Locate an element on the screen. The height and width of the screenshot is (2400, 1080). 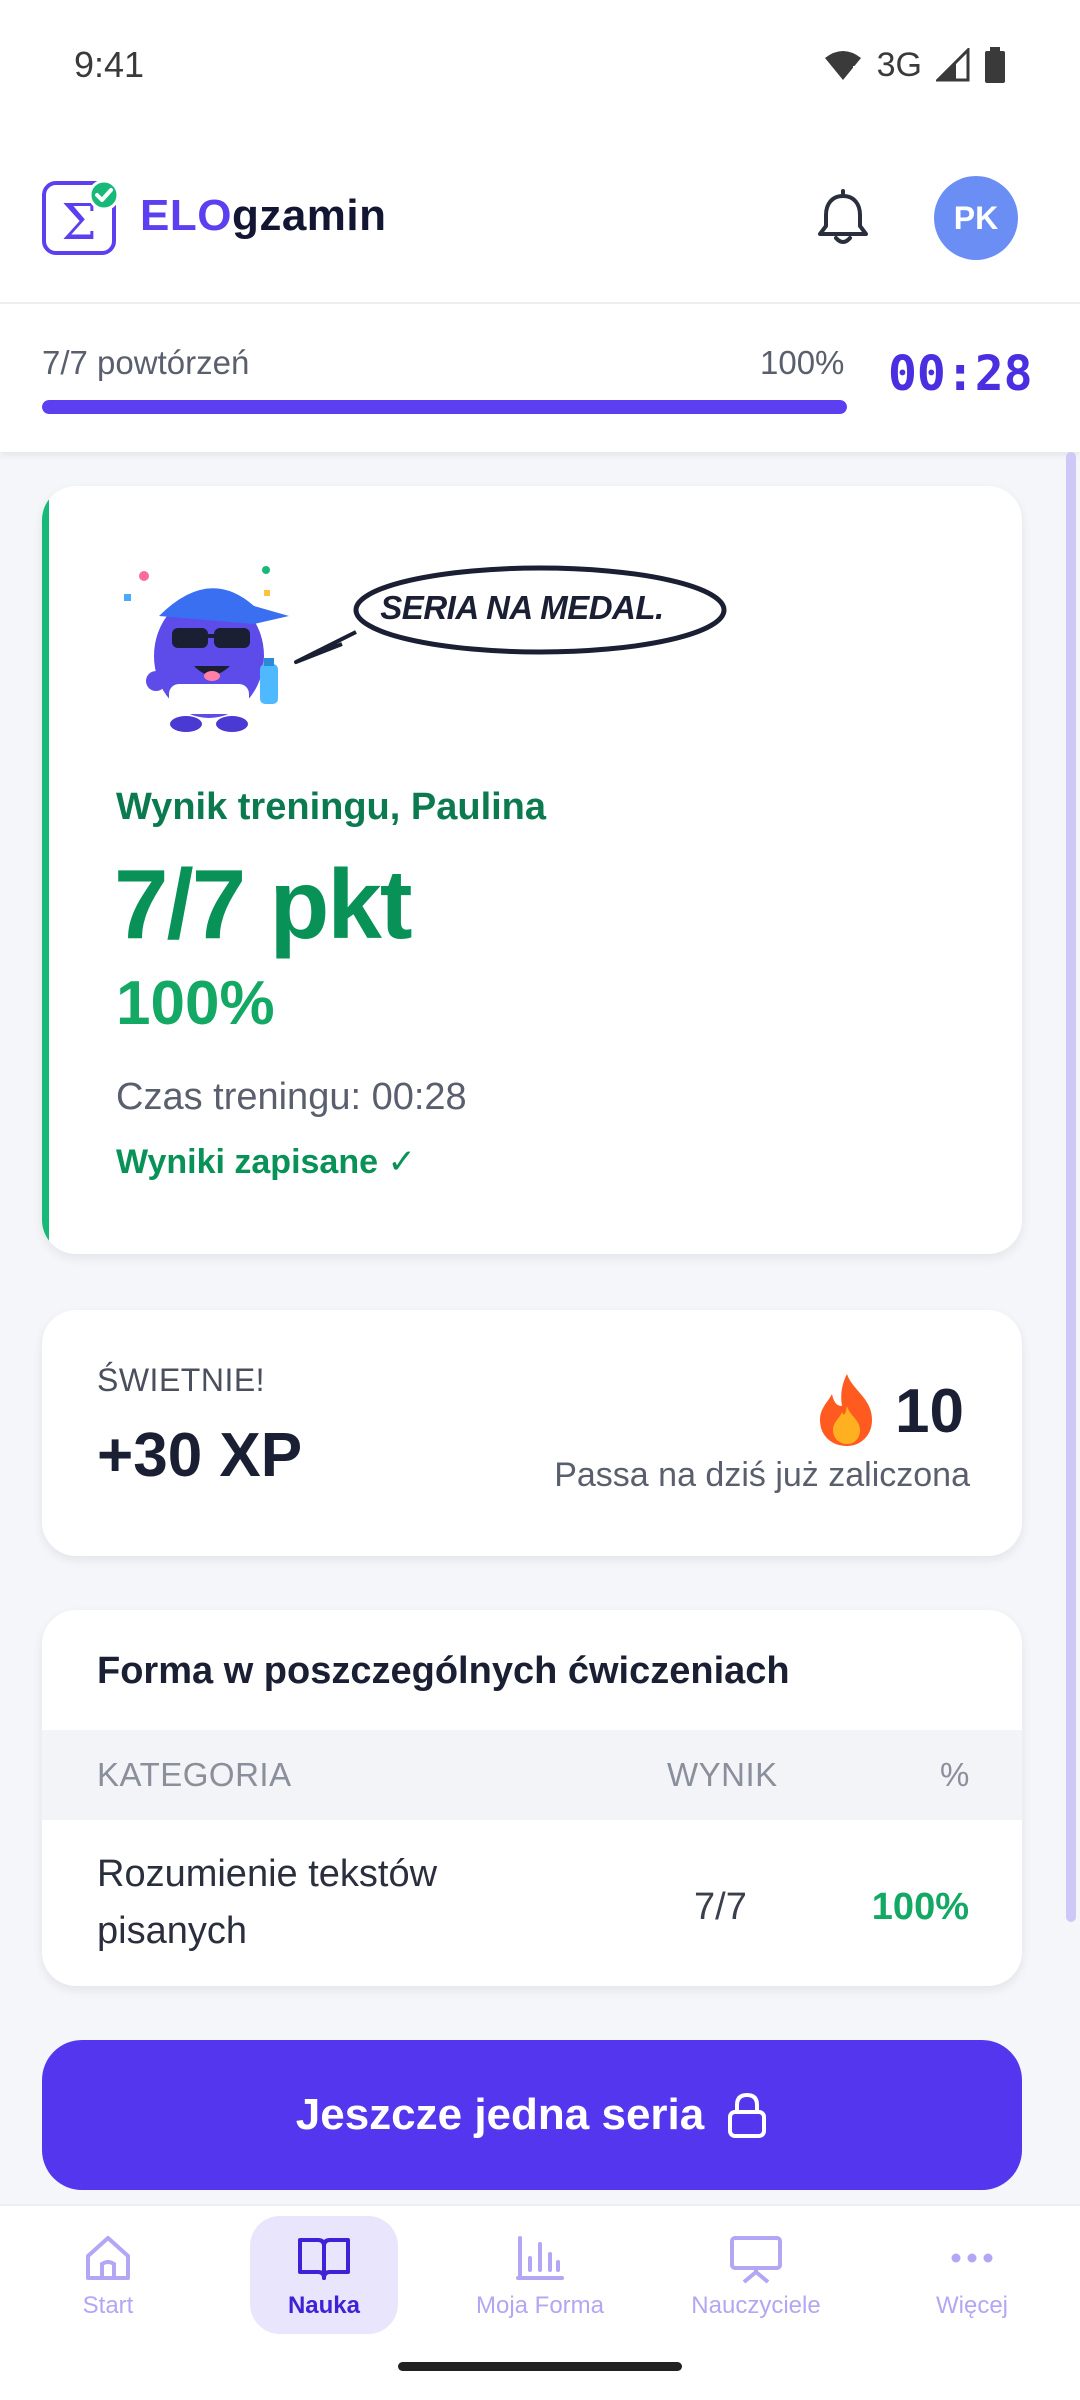
nav-item-nauka: Nauka is located at coordinates (324, 2275).